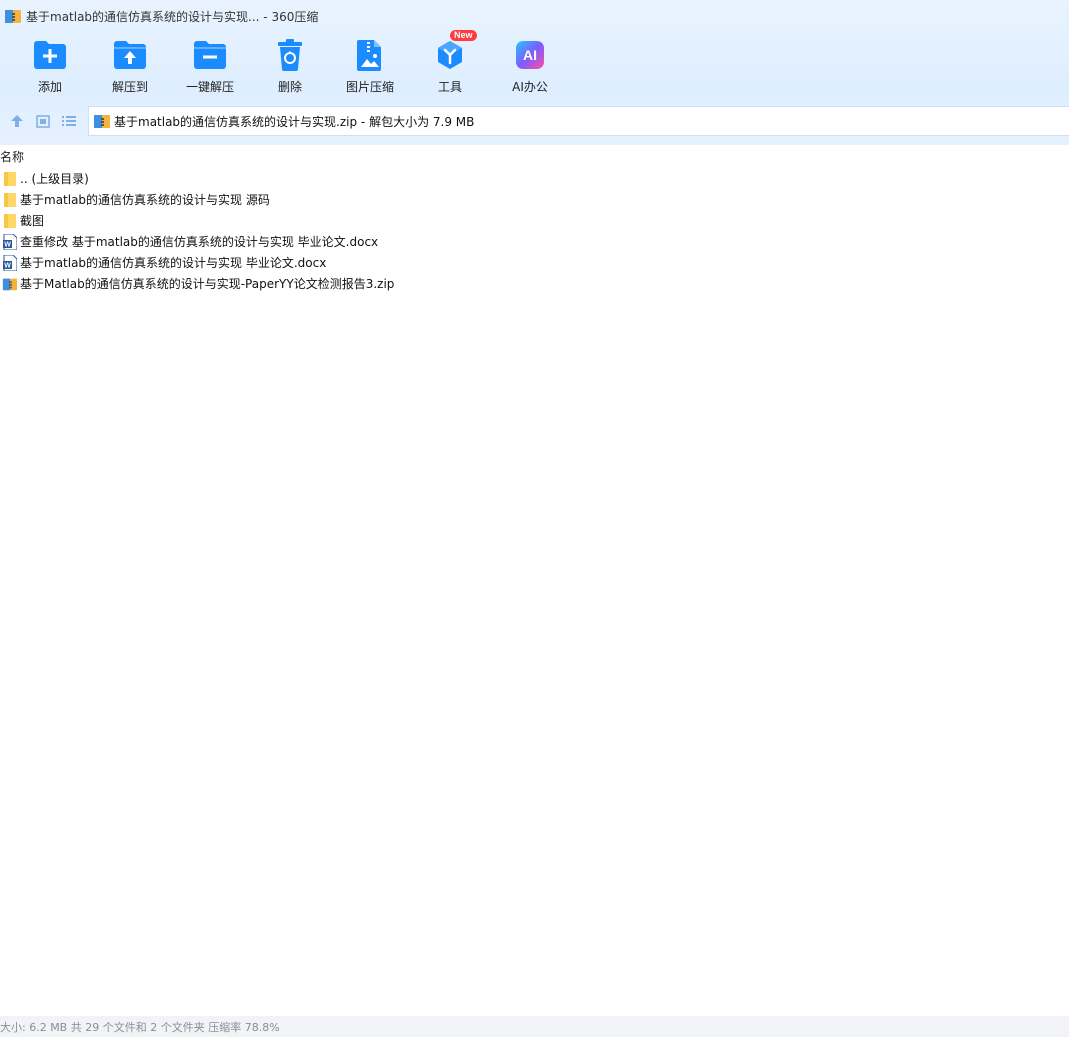  I want to click on status-text: 大小: 6.2 MB 共 29 个文件和 2 个文件夹 压缩率 78.8%, so click(140, 1027).